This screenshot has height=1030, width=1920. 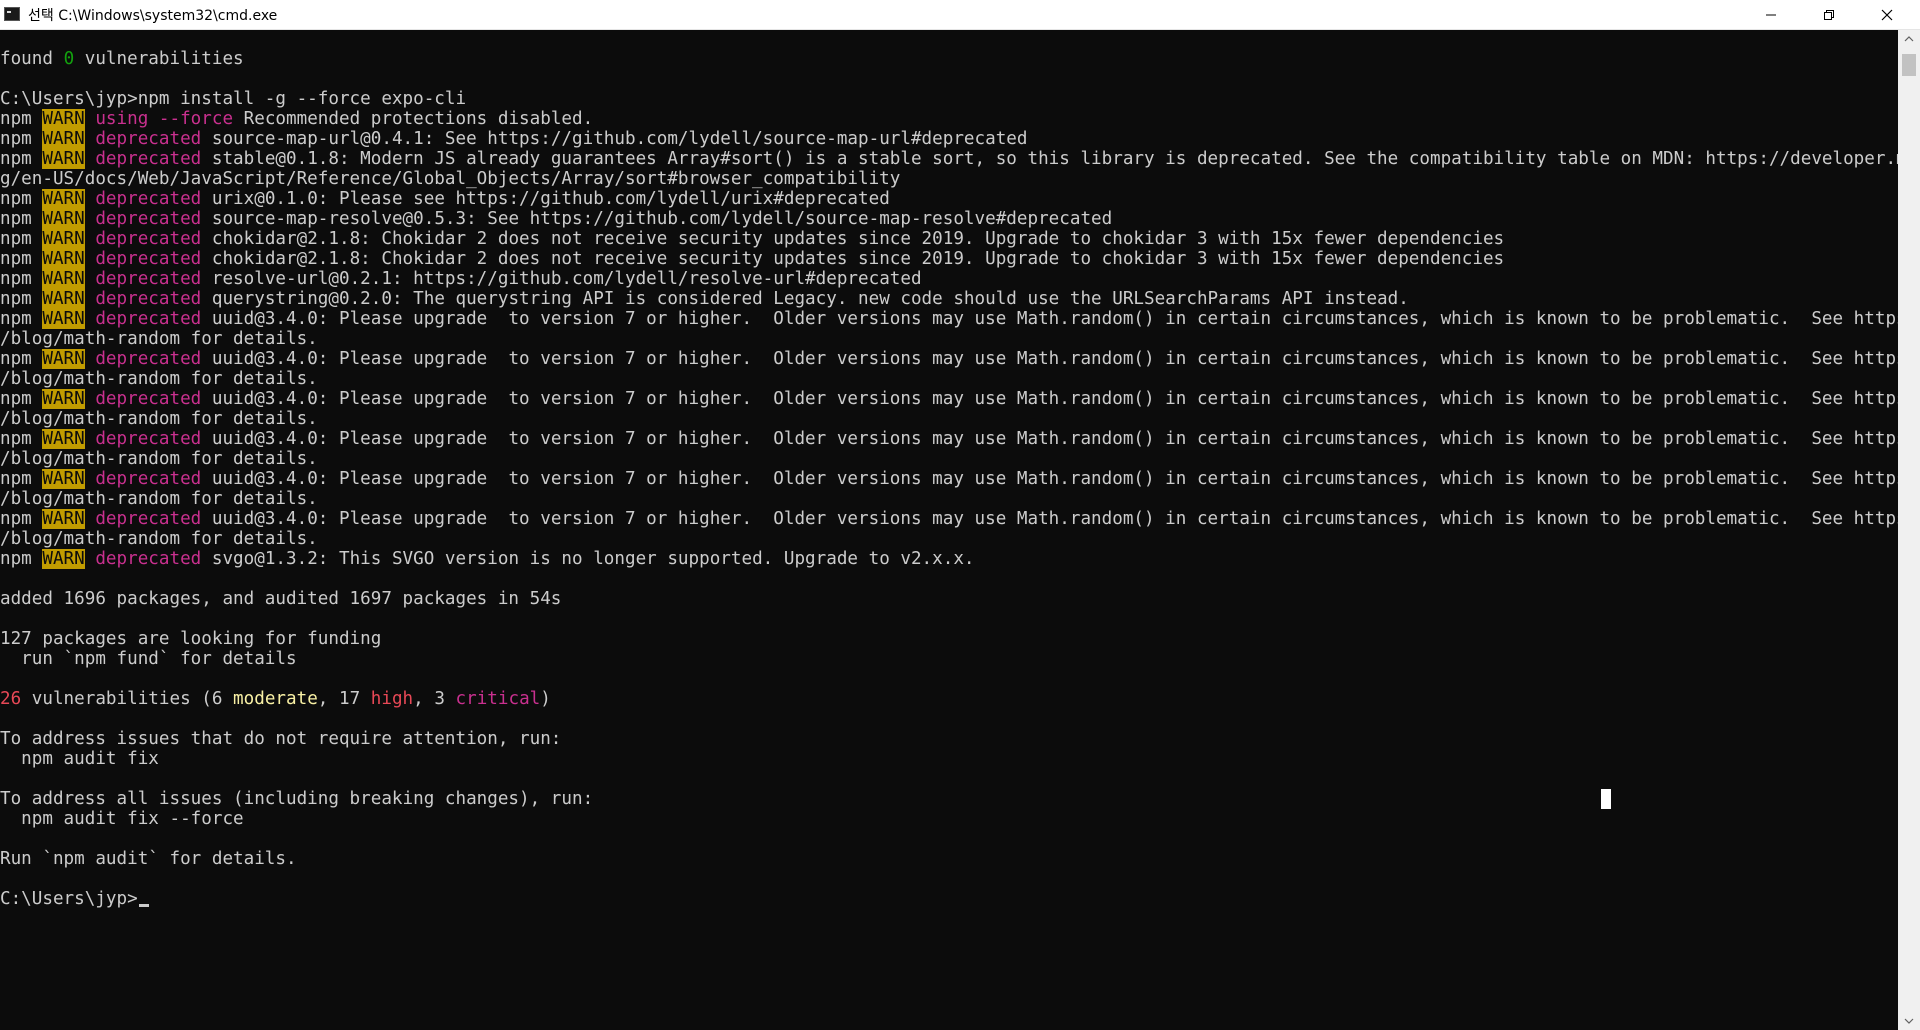 What do you see at coordinates (122, 819) in the screenshot?
I see `output-line: npm audit fix --force` at bounding box center [122, 819].